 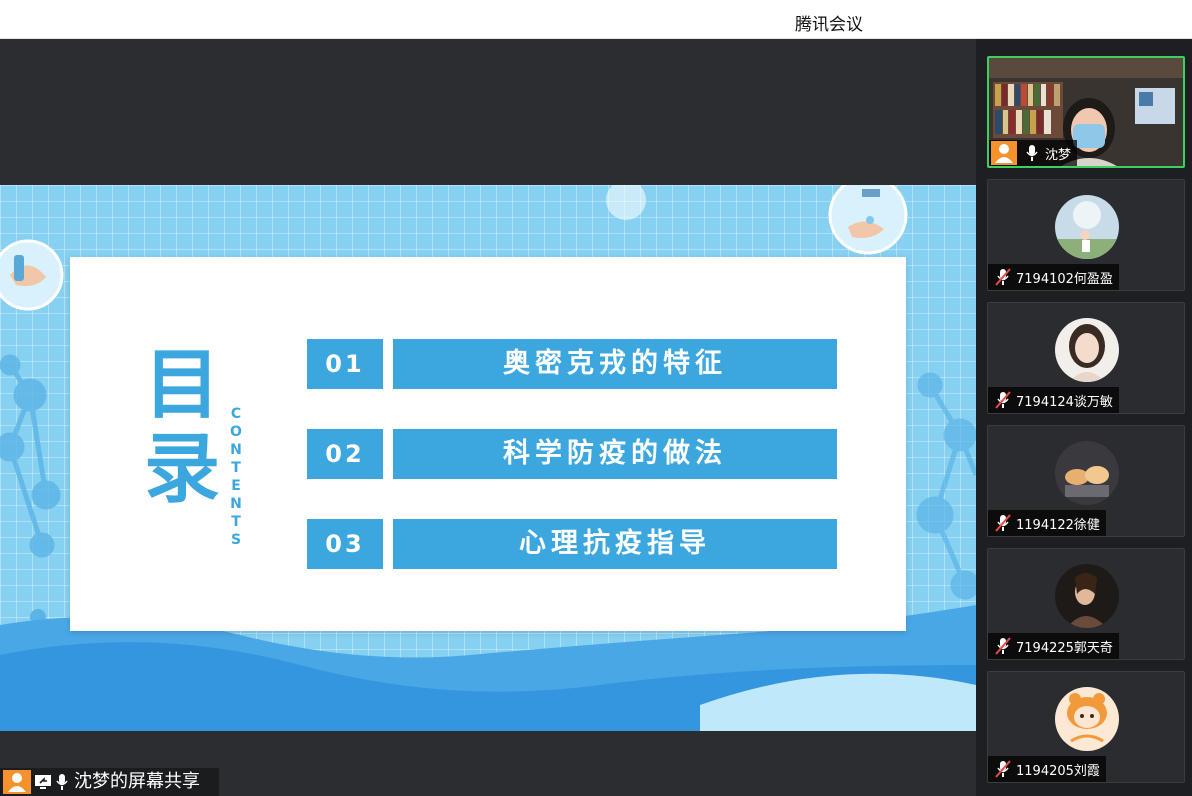 What do you see at coordinates (236, 486) in the screenshot?
I see `subheading-char: E` at bounding box center [236, 486].